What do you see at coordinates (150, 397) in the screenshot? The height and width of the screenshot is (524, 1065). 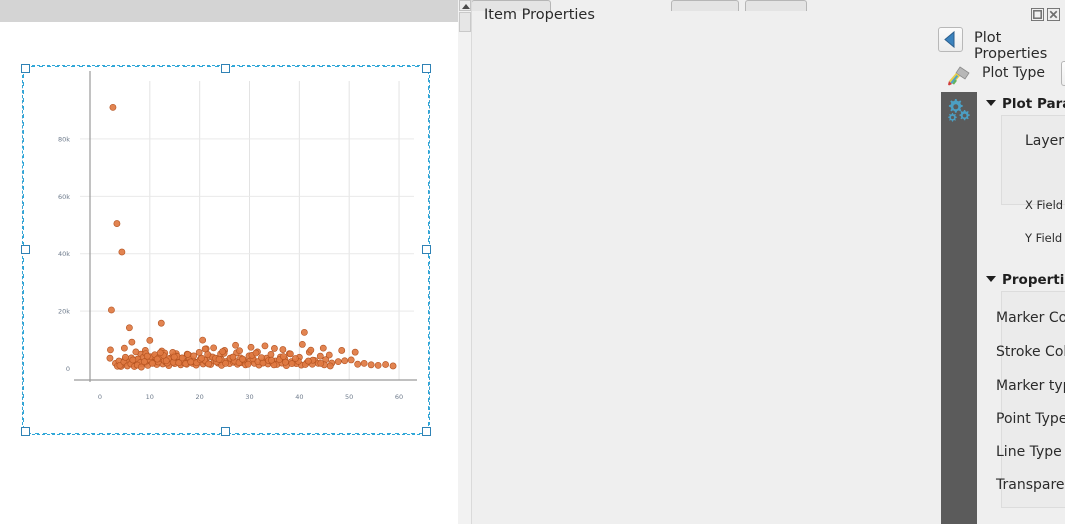 I see `svg-text: 10` at bounding box center [150, 397].